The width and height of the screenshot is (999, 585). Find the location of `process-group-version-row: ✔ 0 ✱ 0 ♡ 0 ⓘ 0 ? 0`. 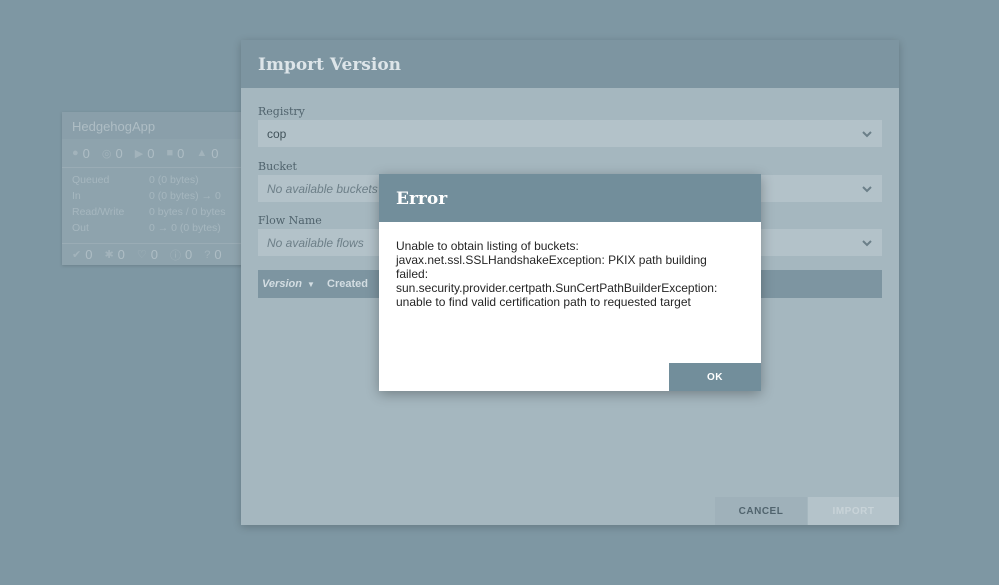

process-group-version-row: ✔ 0 ✱ 0 ♡ 0 ⓘ 0 ? 0 is located at coordinates (162, 254).